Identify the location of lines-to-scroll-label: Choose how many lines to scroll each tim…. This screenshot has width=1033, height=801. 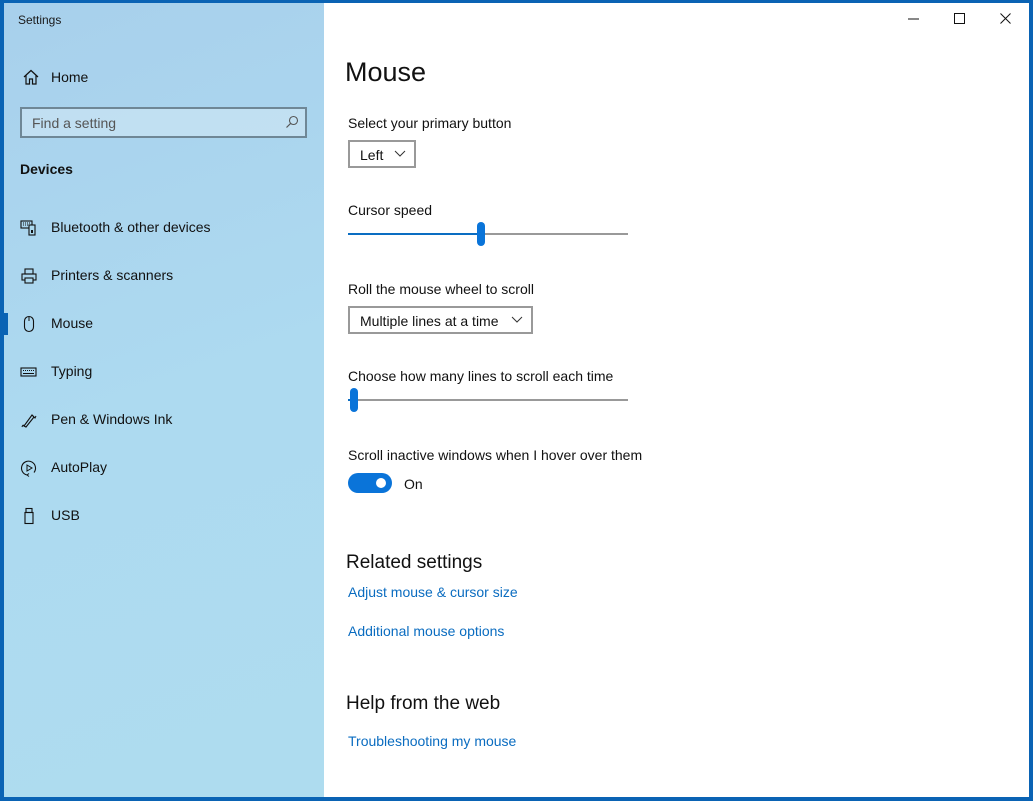
(481, 376).